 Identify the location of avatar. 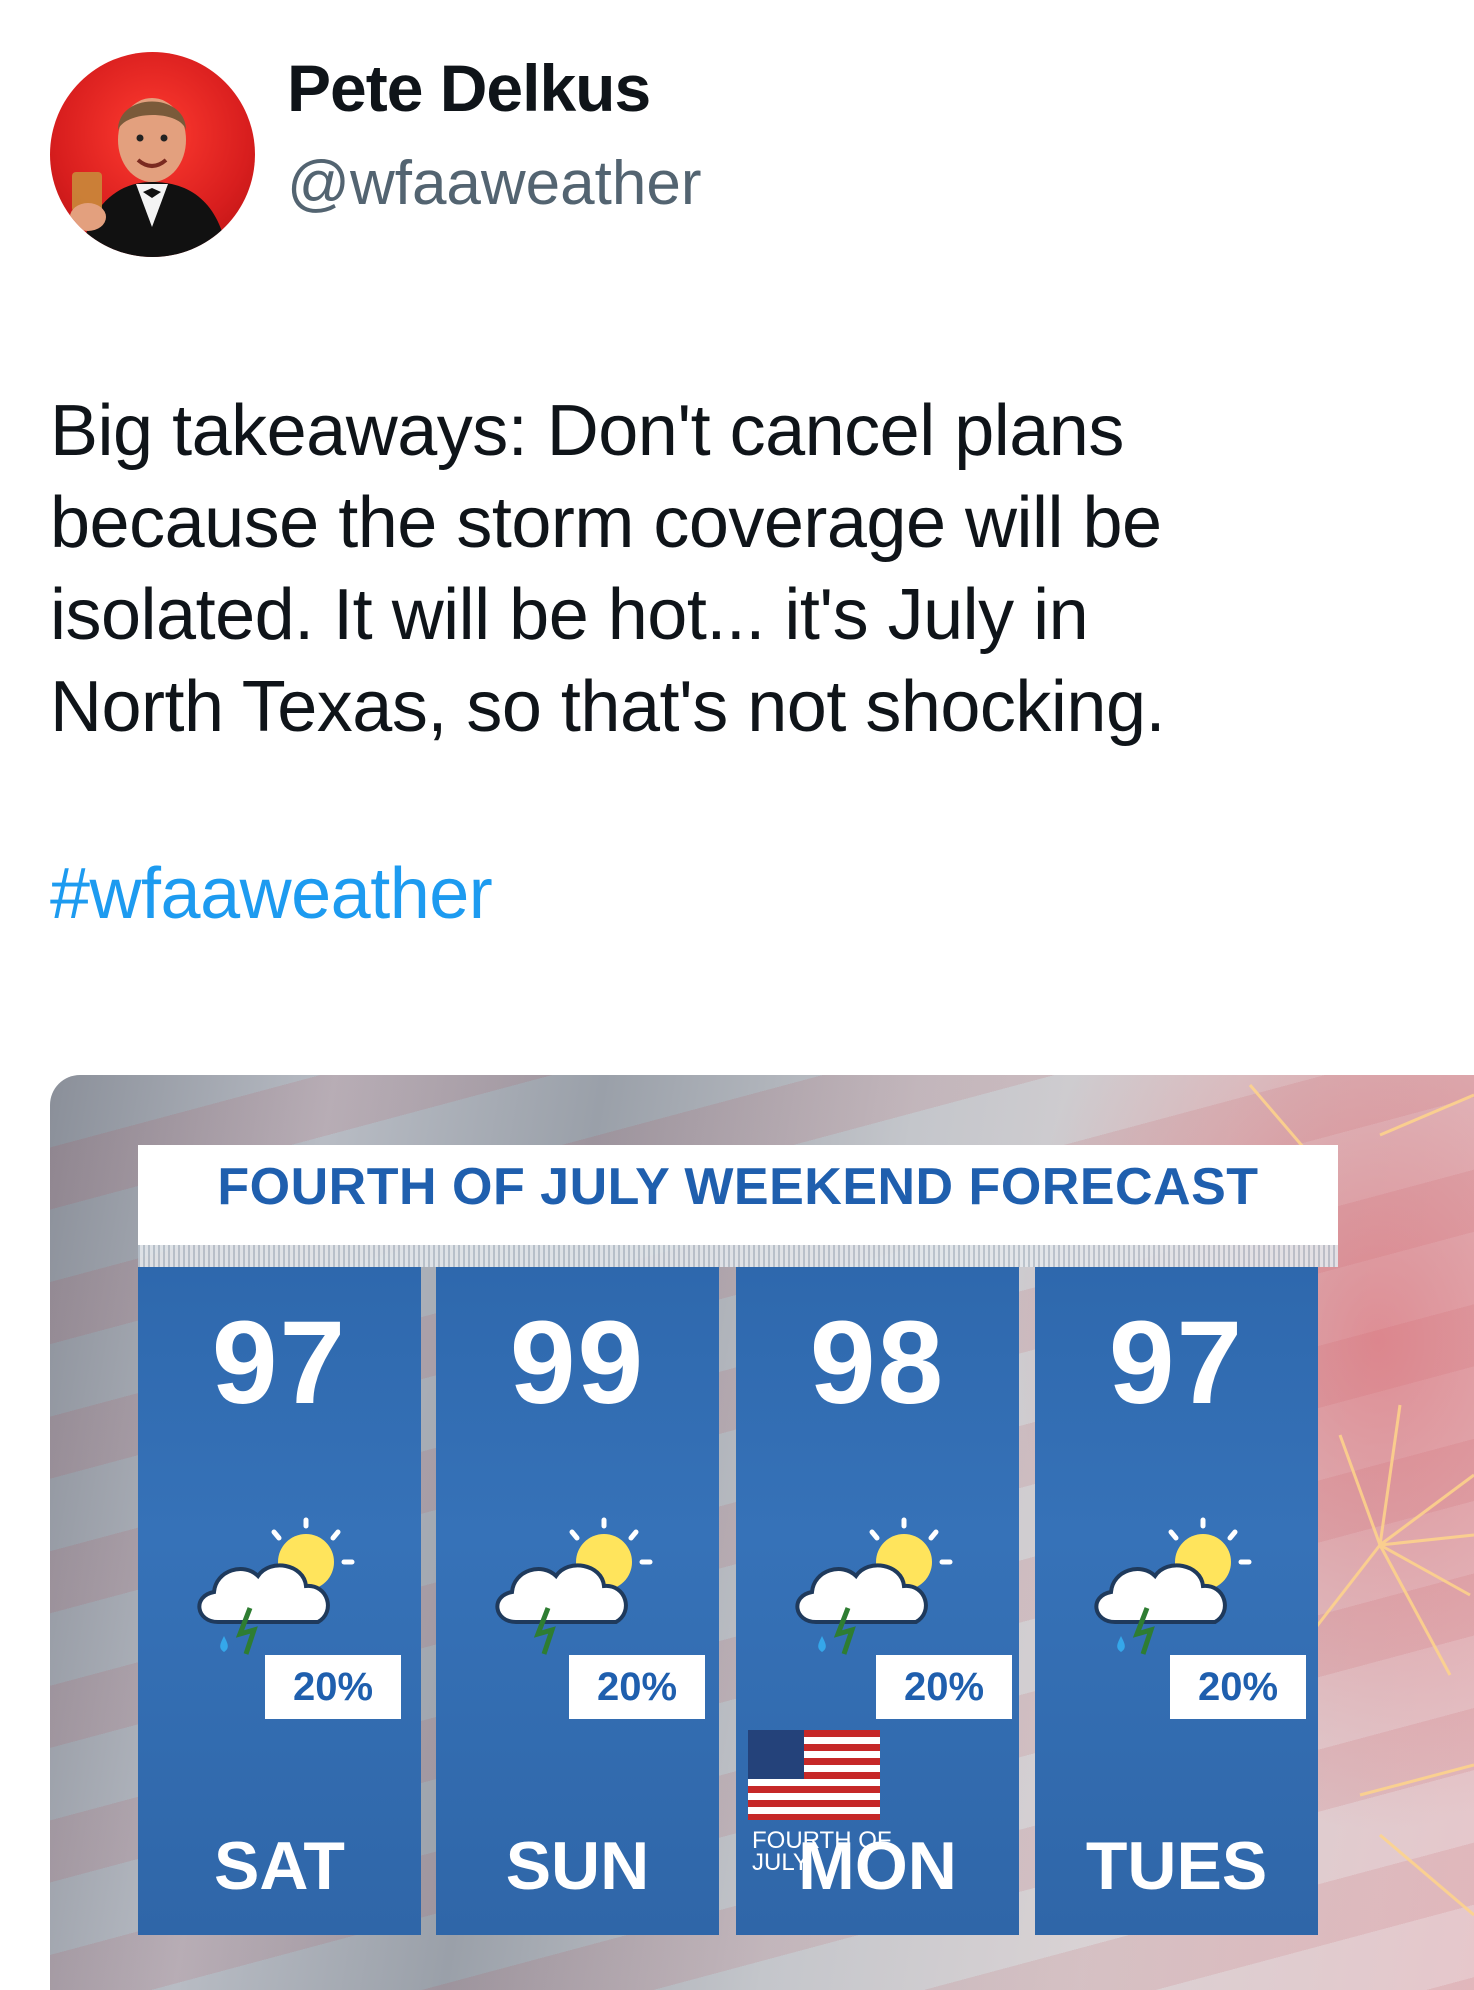
(152, 154).